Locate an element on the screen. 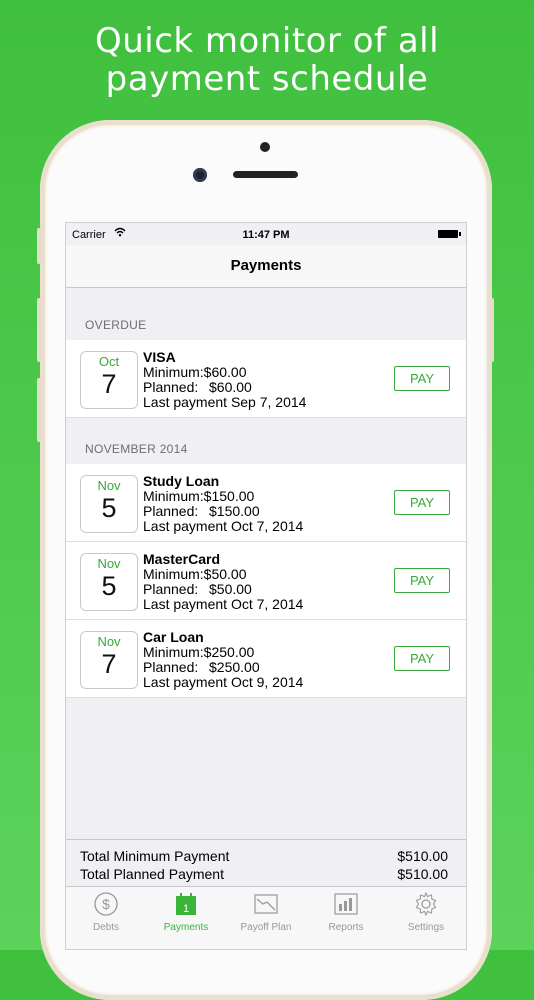 Image resolution: width=534 pixels, height=1000 pixels. debt-name: Study Loan is located at coordinates (181, 481).